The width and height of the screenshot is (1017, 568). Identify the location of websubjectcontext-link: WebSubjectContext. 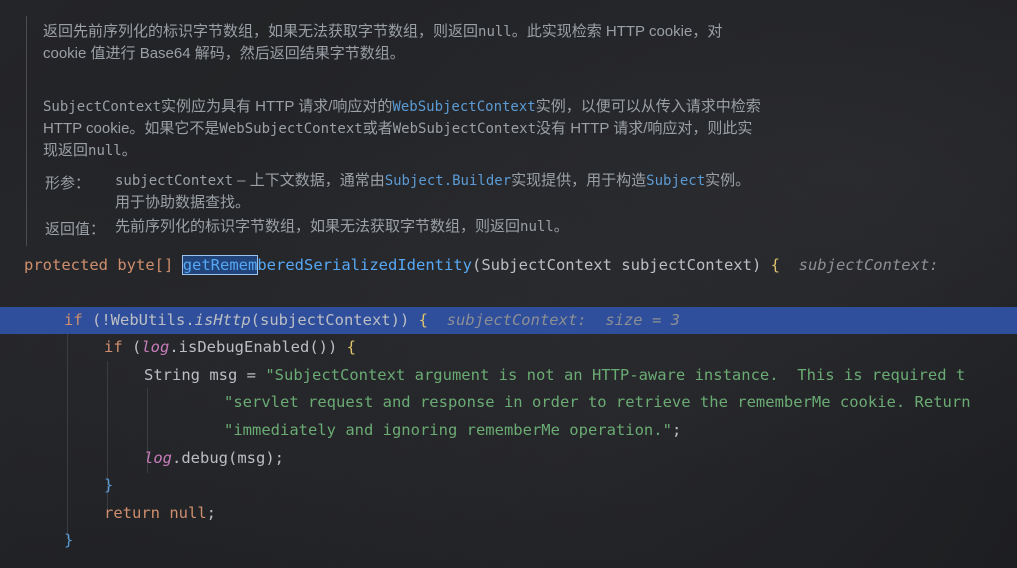
(463, 107).